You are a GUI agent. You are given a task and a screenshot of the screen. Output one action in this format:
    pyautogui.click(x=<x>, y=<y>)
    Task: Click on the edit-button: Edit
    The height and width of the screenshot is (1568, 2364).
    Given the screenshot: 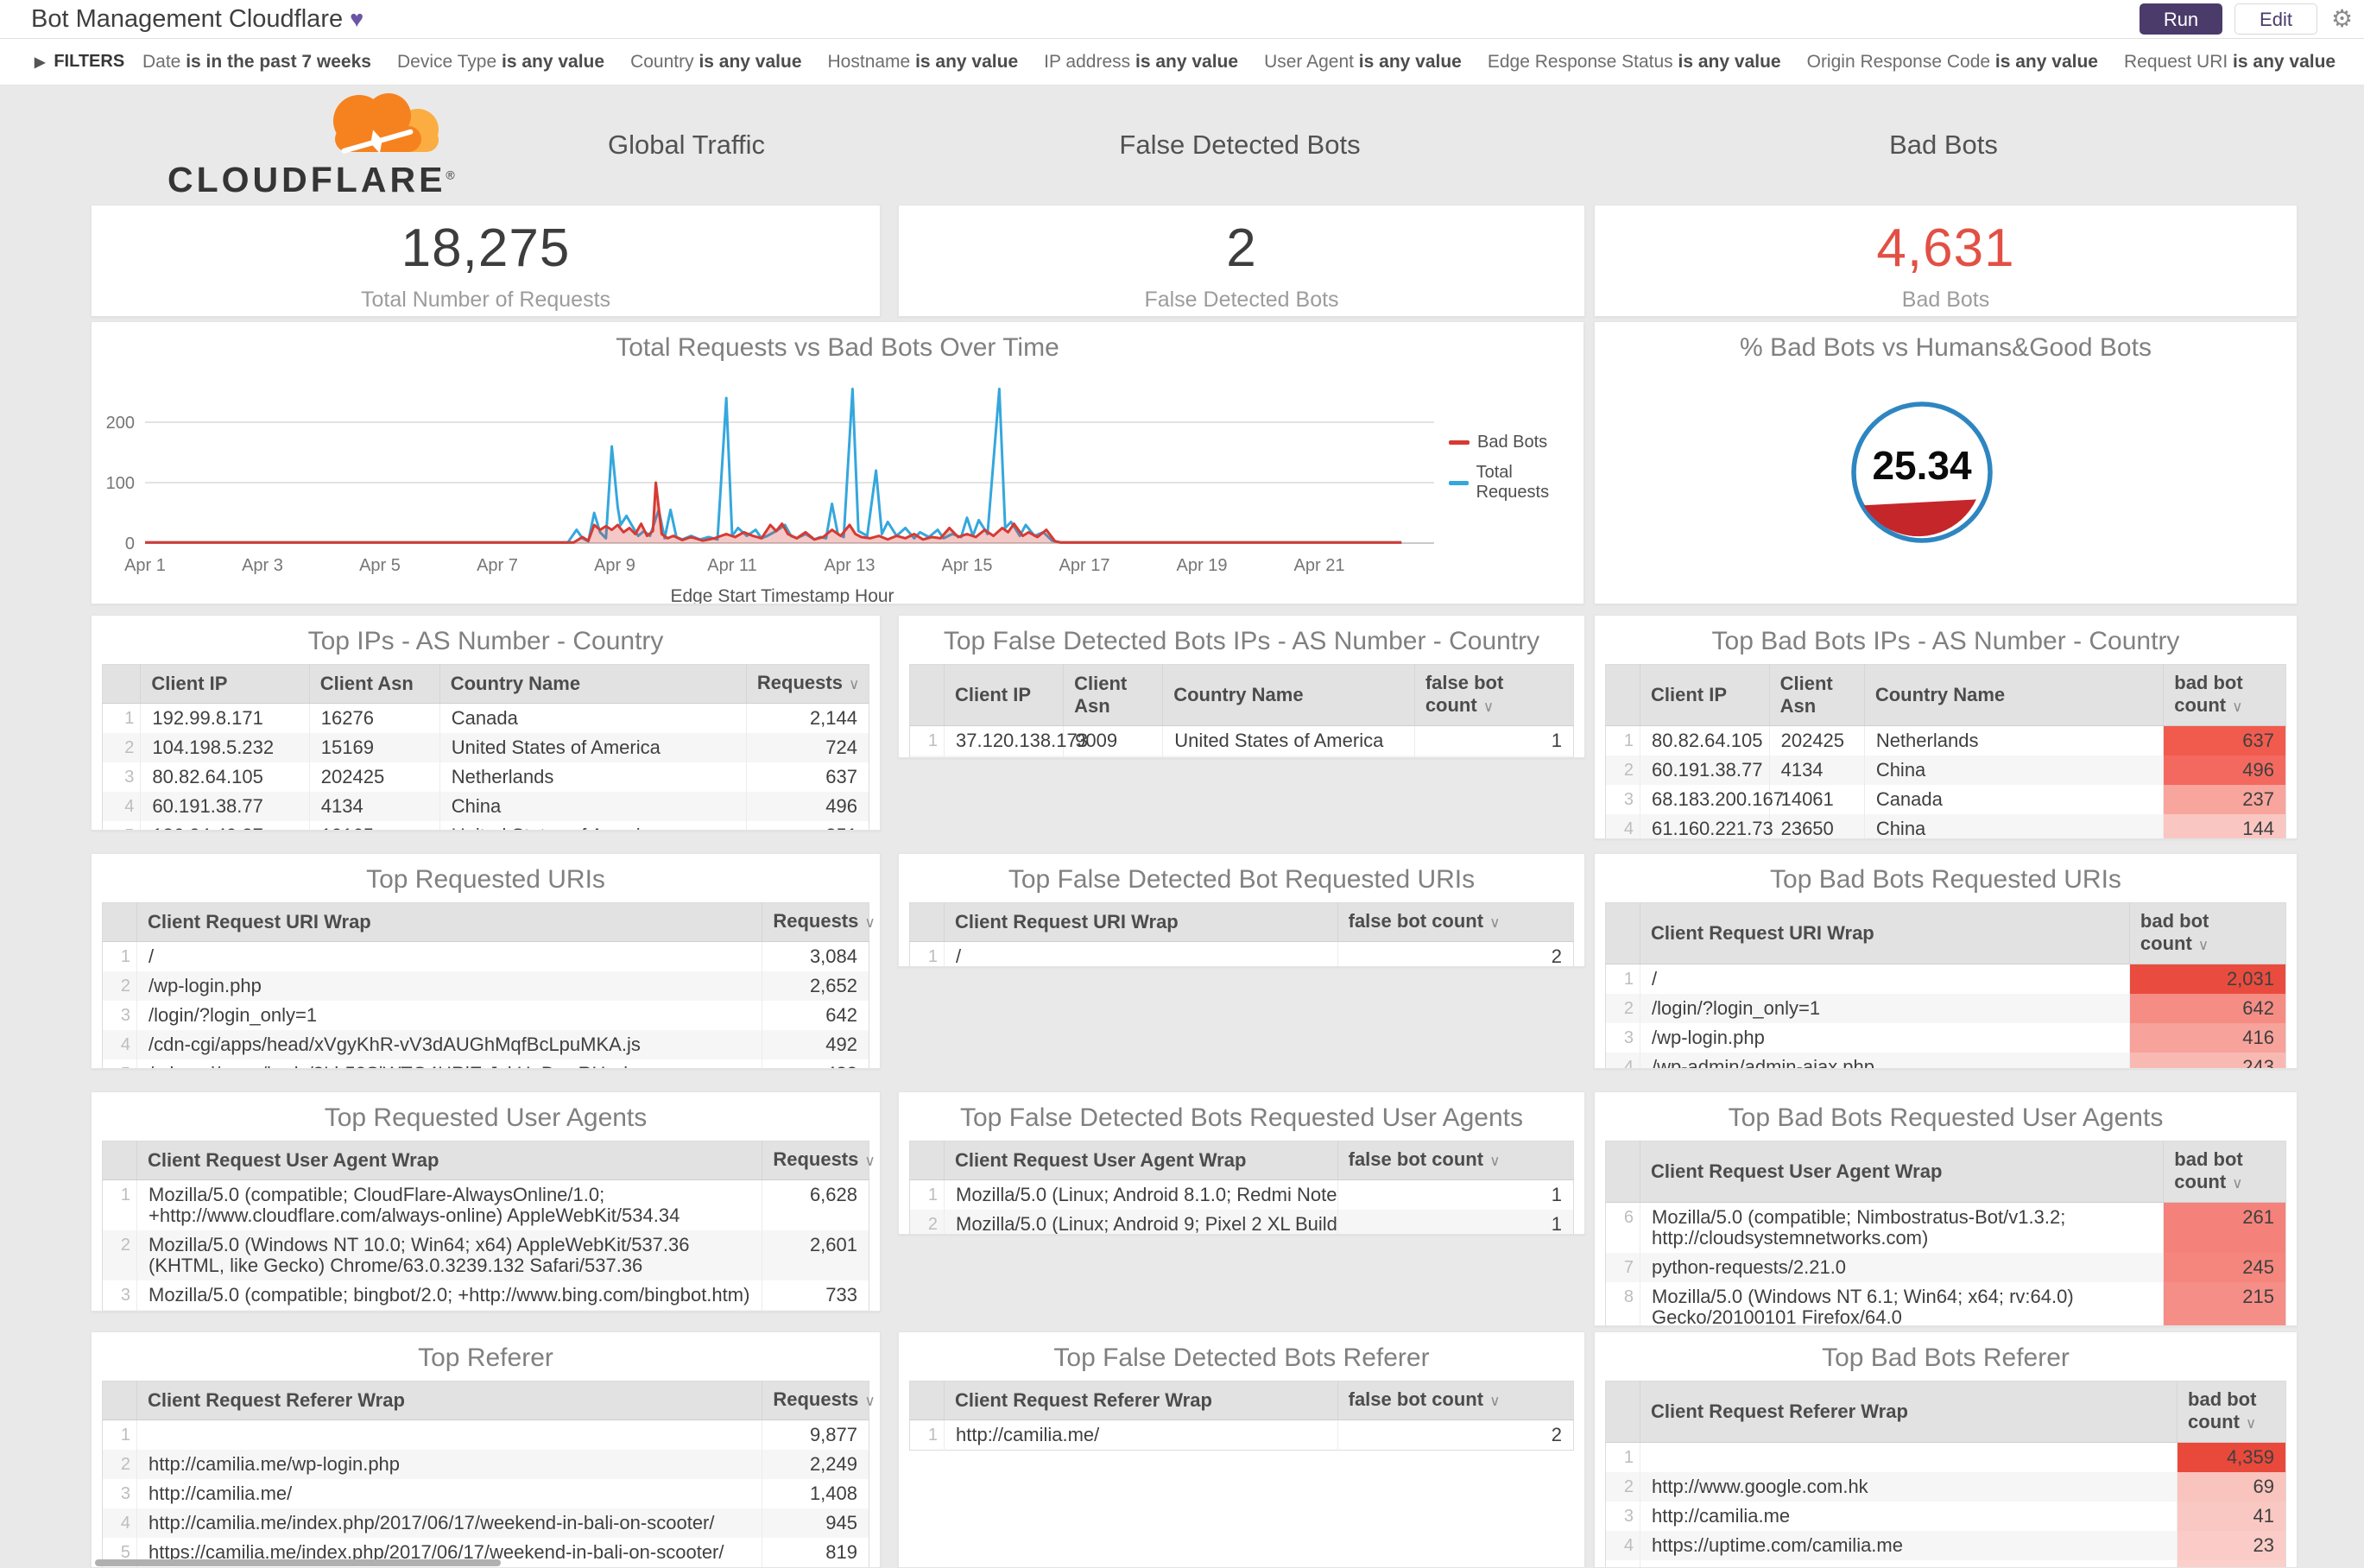 What is the action you would take?
    pyautogui.click(x=2275, y=19)
    